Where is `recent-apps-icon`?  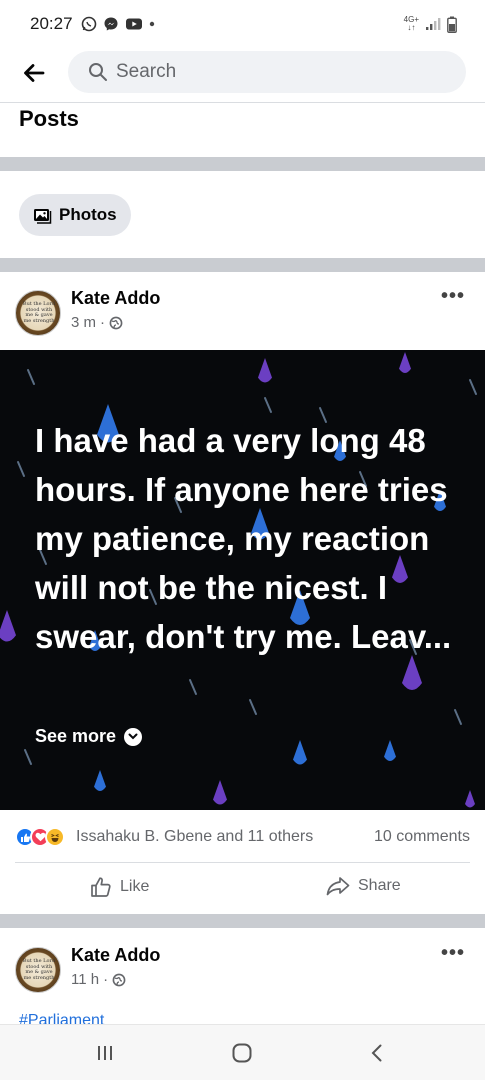
recent-apps-icon is located at coordinates (105, 1053).